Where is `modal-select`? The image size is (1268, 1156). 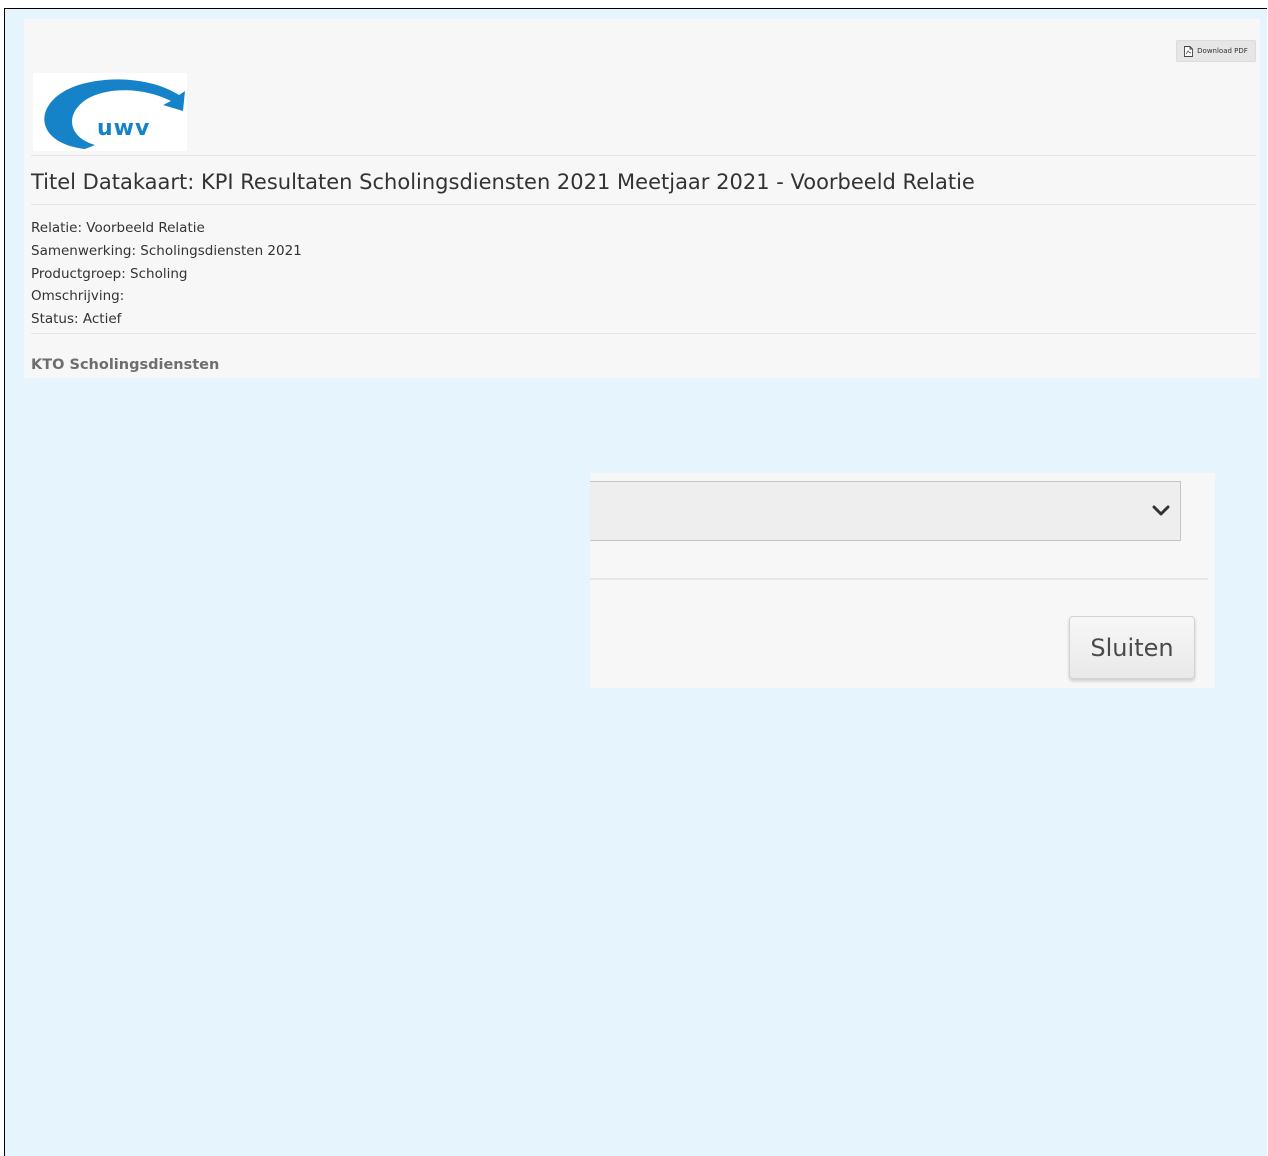 modal-select is located at coordinates (885, 511).